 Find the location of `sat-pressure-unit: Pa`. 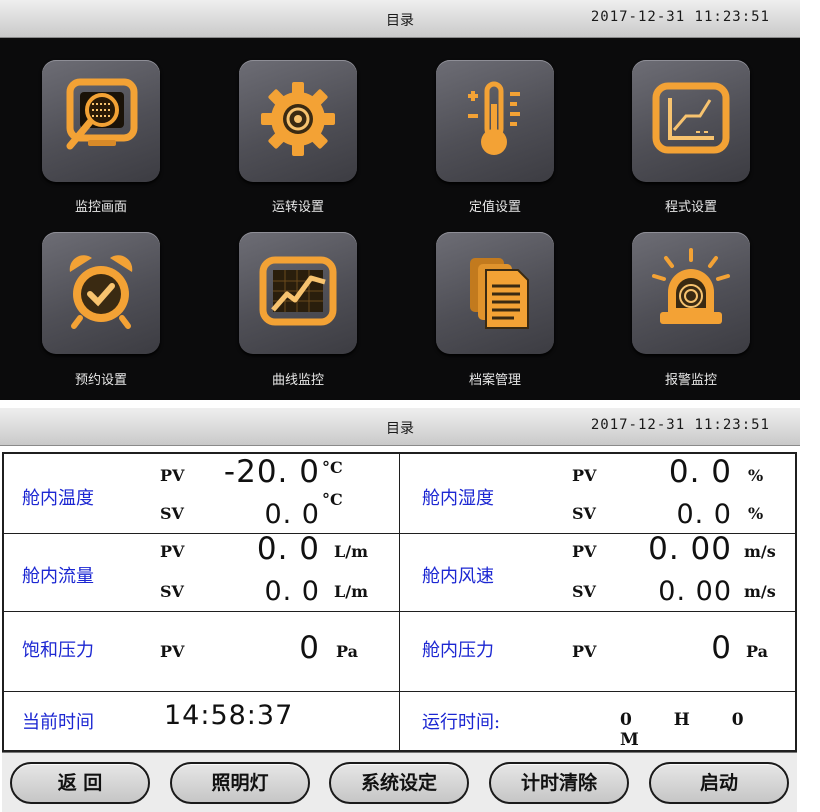

sat-pressure-unit: Pa is located at coordinates (347, 651).